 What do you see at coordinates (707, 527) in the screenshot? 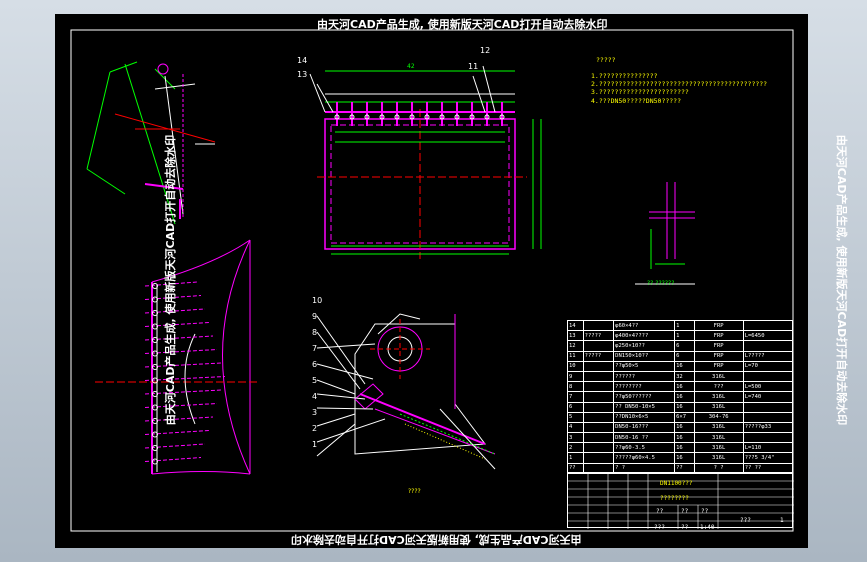
I see `title-row-b-3: 1:40` at bounding box center [707, 527].